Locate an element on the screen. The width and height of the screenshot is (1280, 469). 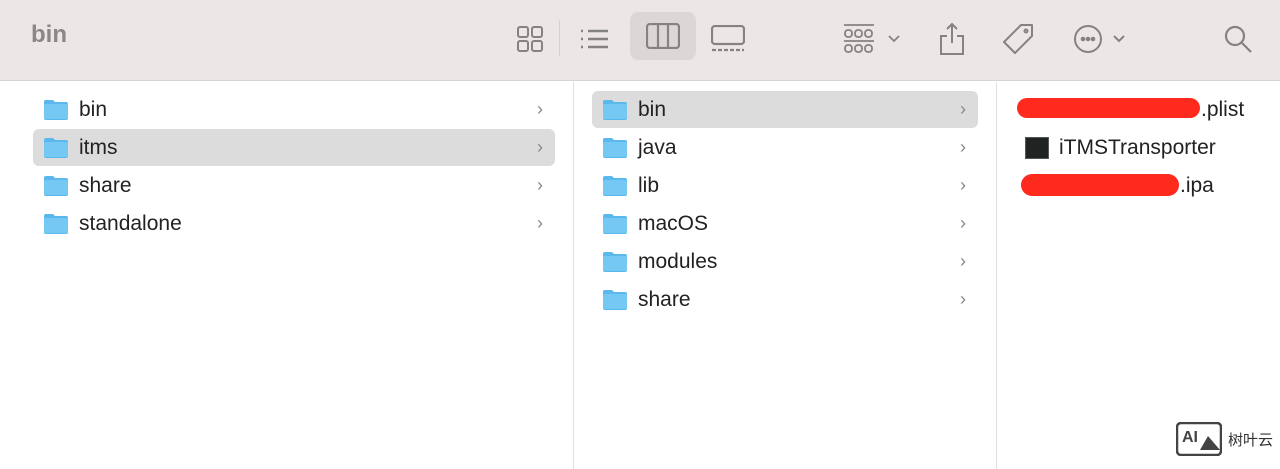
item-label: .plist is located at coordinates (1223, 109).